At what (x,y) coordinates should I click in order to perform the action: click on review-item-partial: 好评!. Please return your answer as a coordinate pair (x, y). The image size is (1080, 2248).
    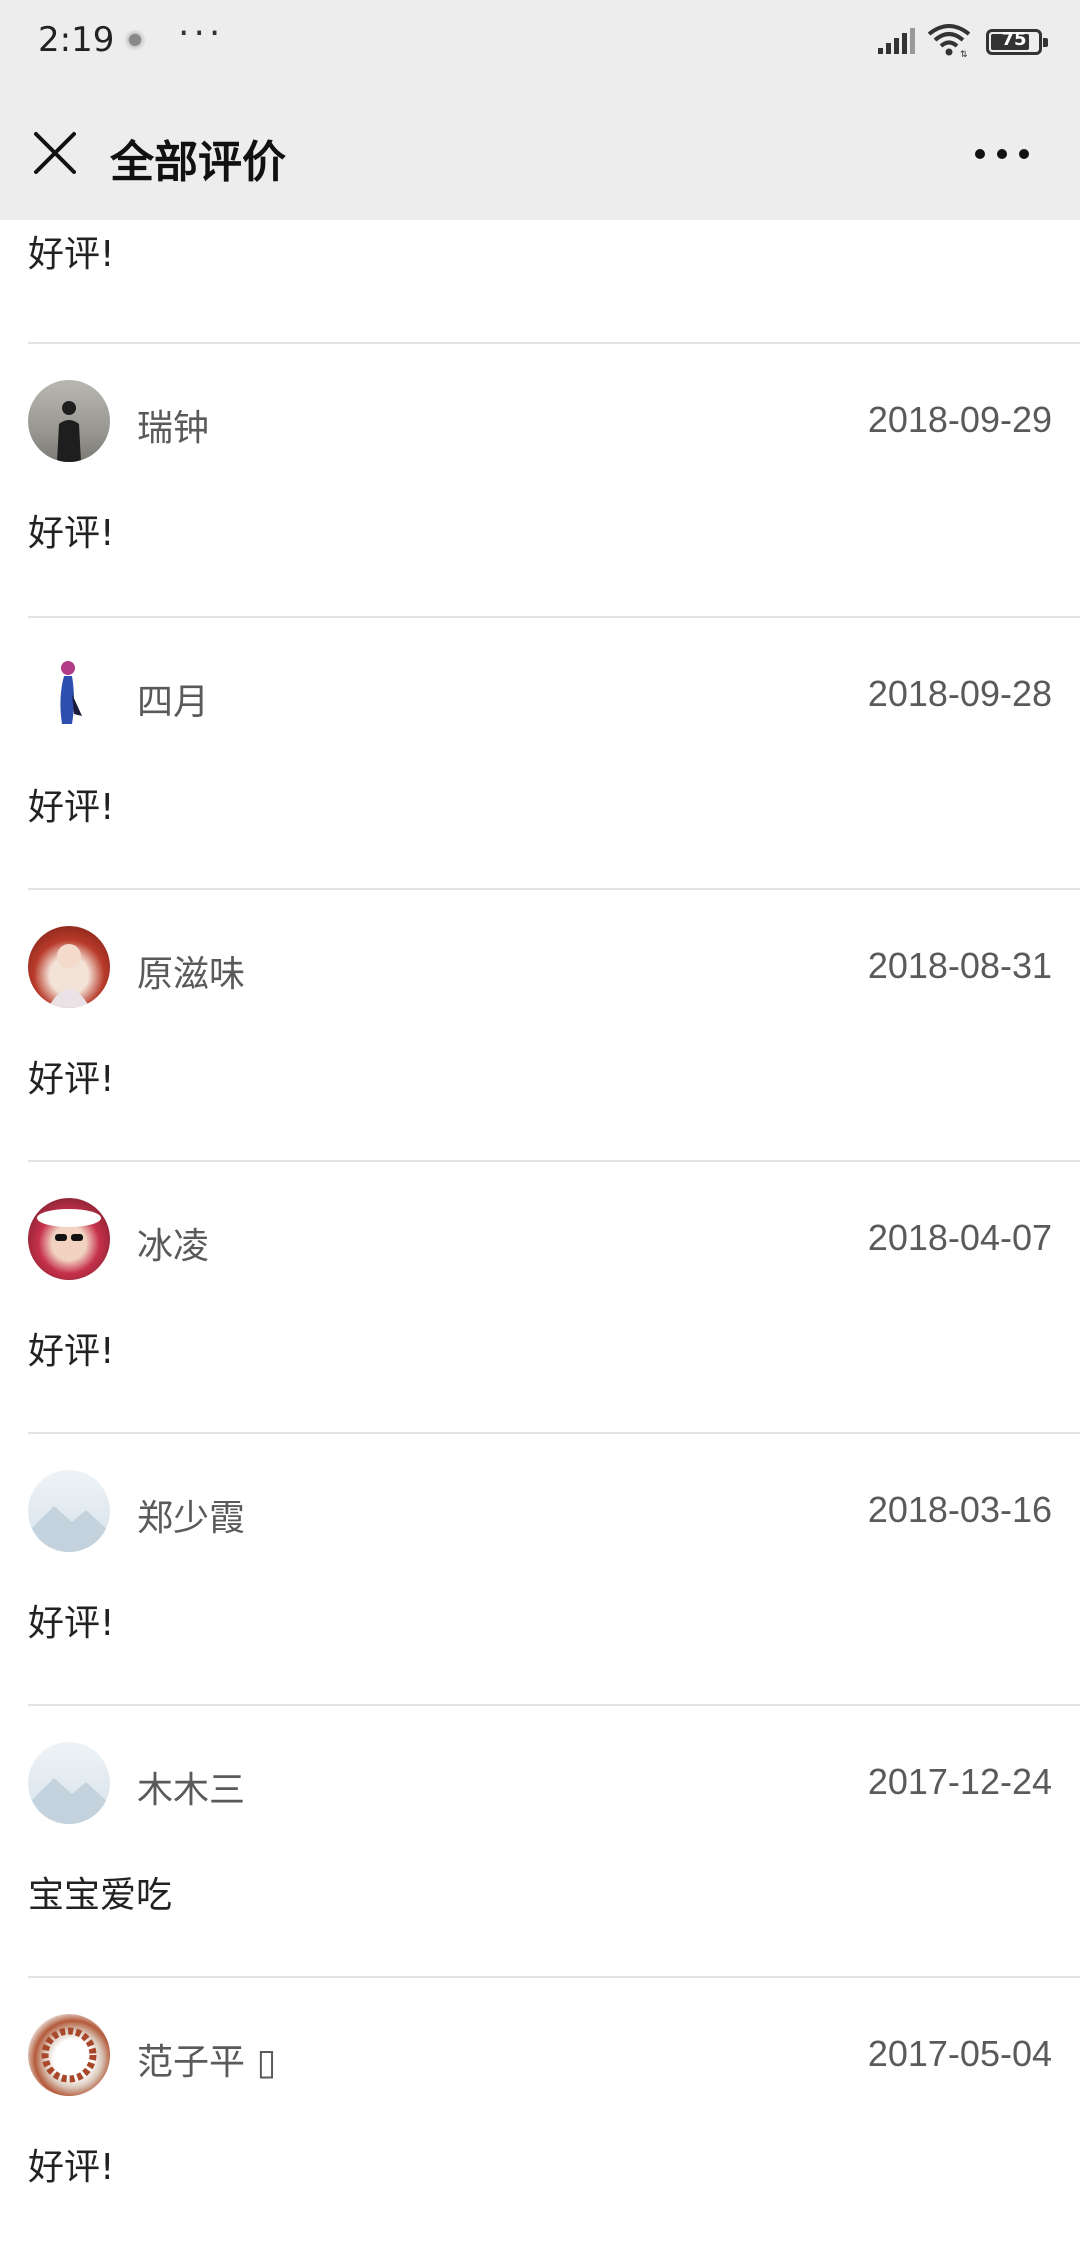
    Looking at the image, I should click on (540, 256).